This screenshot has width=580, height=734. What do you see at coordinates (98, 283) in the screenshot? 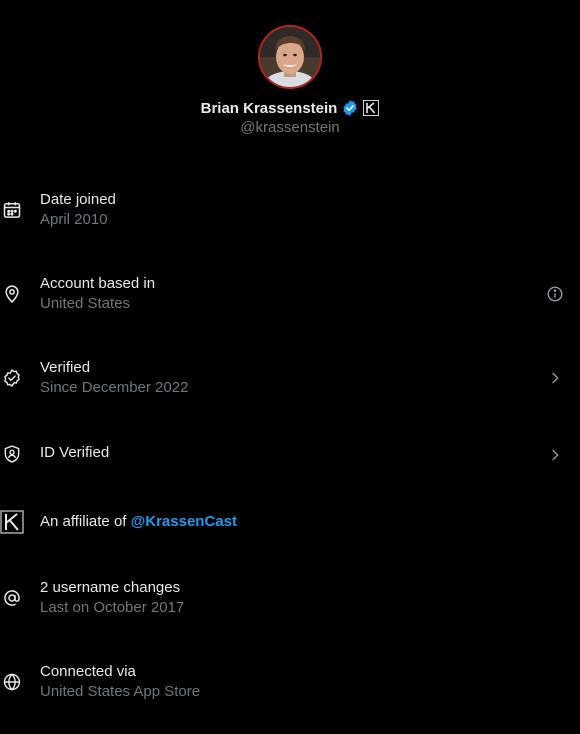
I see `row-account-based-in-label: Account based in` at bounding box center [98, 283].